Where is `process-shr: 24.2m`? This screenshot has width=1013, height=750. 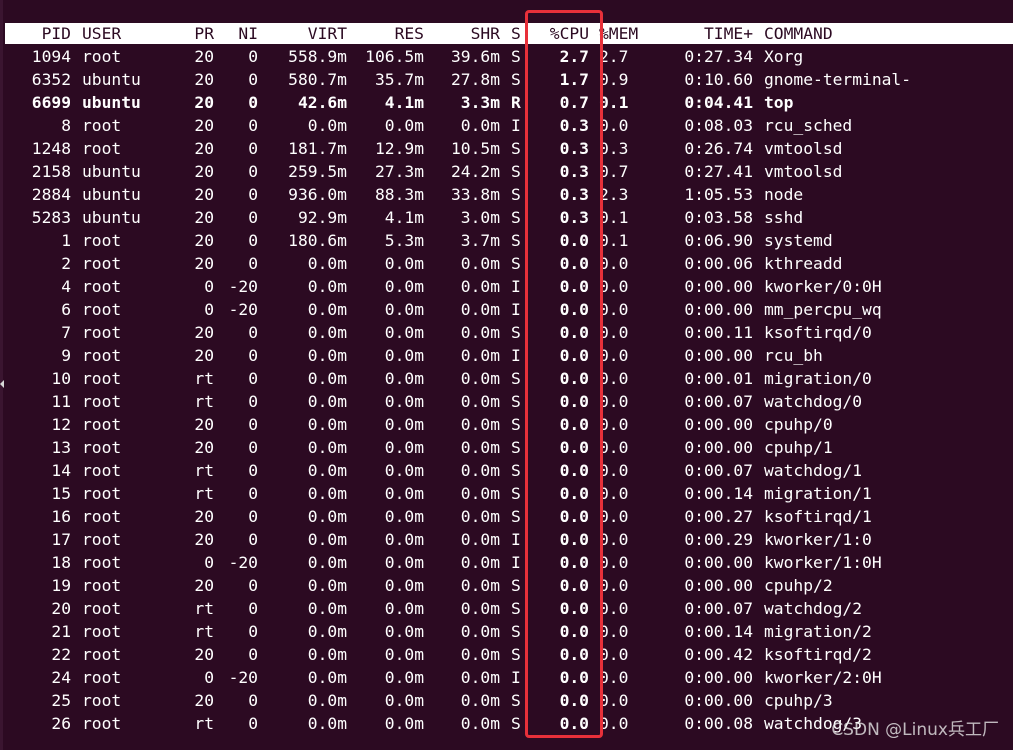 process-shr: 24.2m is located at coordinates (475, 171).